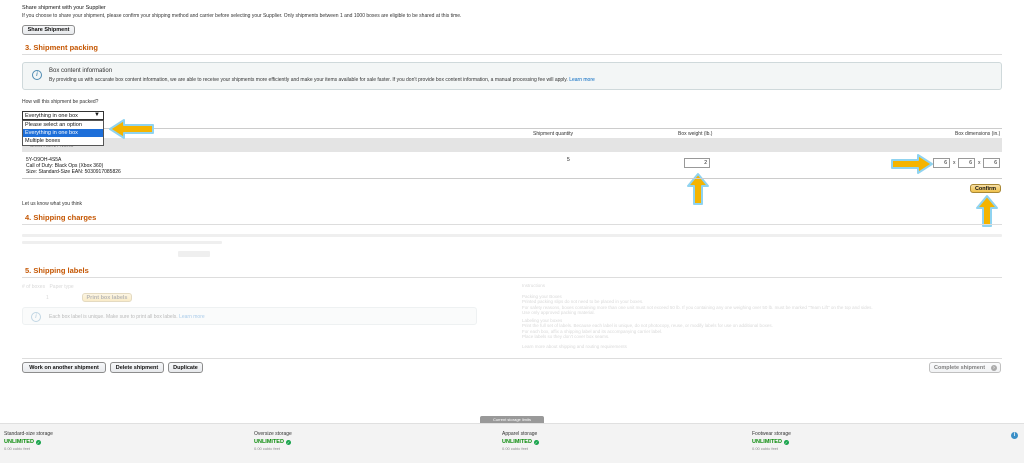  Describe the element at coordinates (512, 178) in the screenshot. I see `table-bottom-border` at that location.